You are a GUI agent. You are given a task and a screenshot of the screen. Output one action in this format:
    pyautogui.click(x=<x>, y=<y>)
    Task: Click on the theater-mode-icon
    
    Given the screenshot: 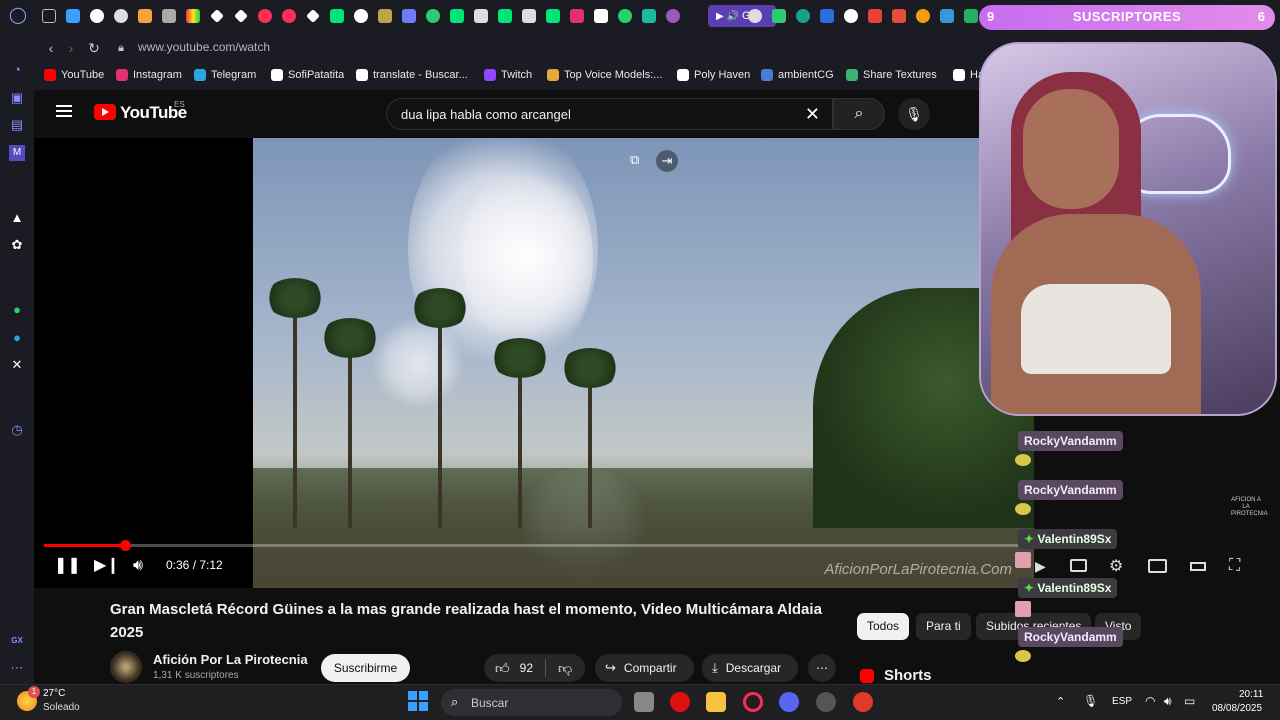 What is the action you would take?
    pyautogui.click(x=1198, y=566)
    